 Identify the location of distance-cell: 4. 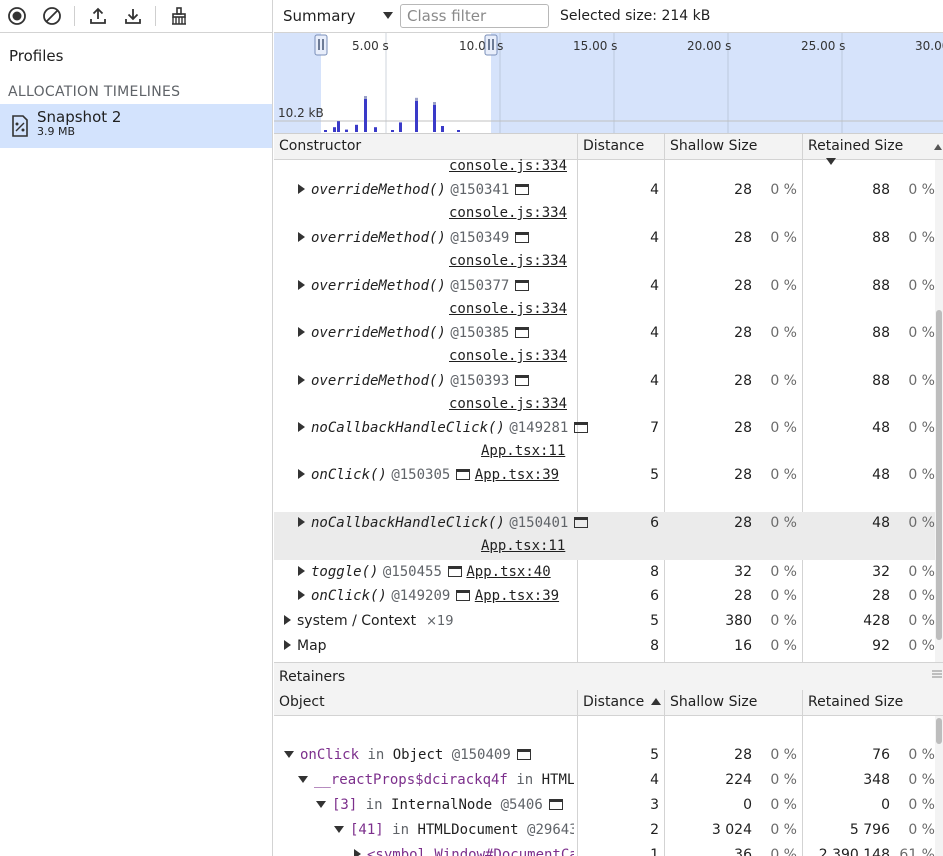
(654, 333).